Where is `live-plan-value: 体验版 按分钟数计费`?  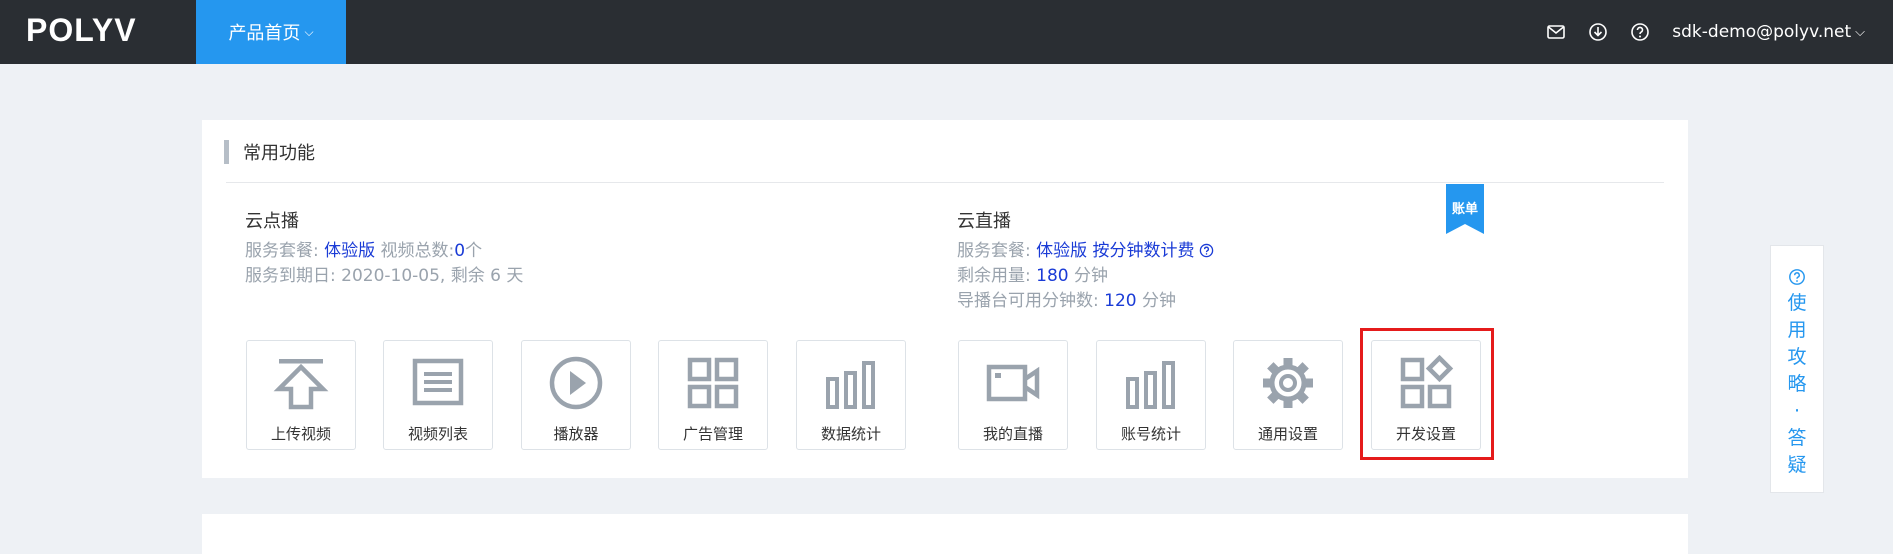
live-plan-value: 体验版 按分钟数计费 is located at coordinates (1115, 251).